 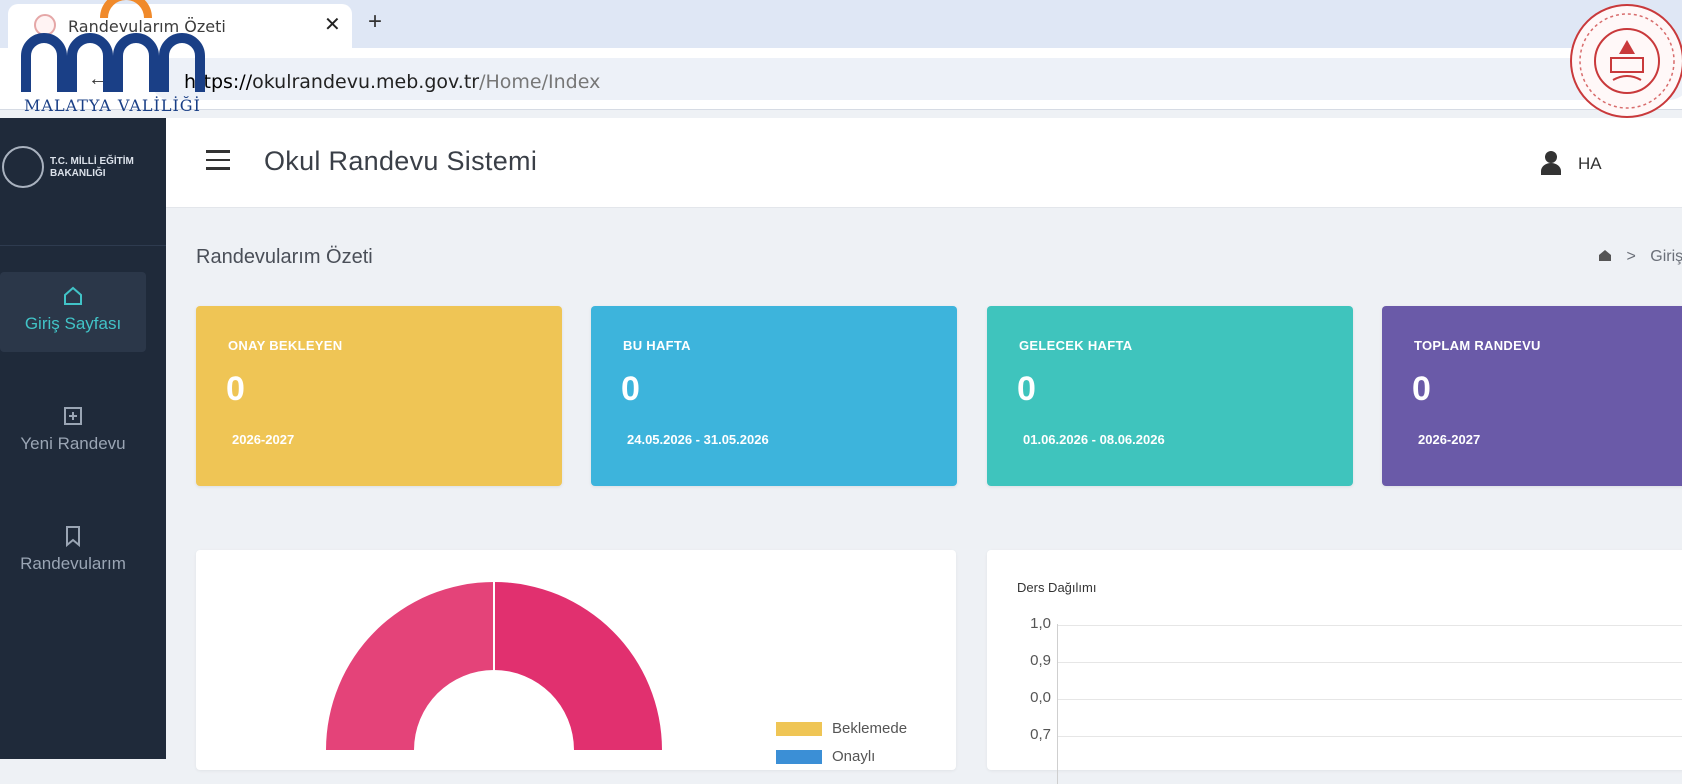 I want to click on legend-label: Beklemede, so click(x=870, y=728).